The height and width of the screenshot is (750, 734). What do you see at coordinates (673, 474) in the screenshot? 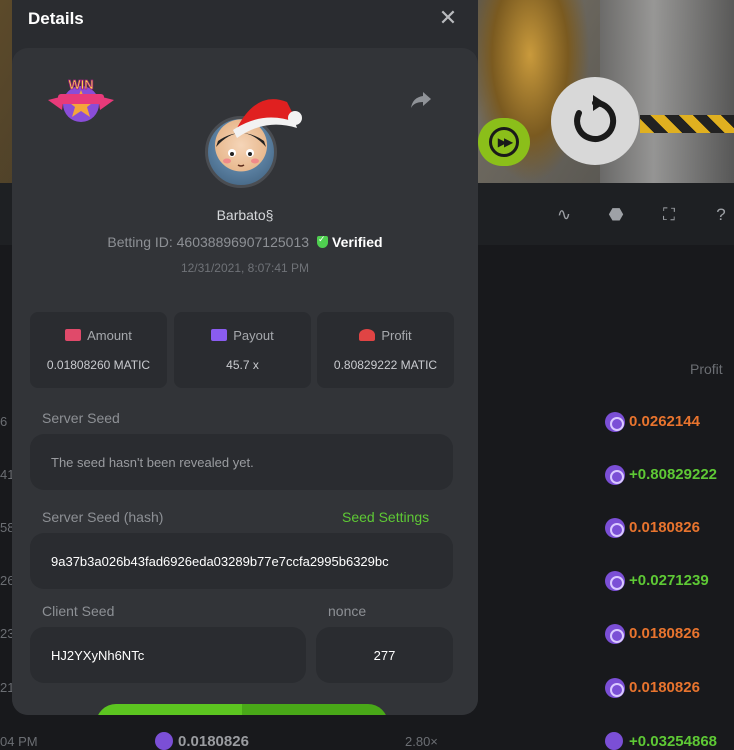
I see `row-profit: +0.80829222` at bounding box center [673, 474].